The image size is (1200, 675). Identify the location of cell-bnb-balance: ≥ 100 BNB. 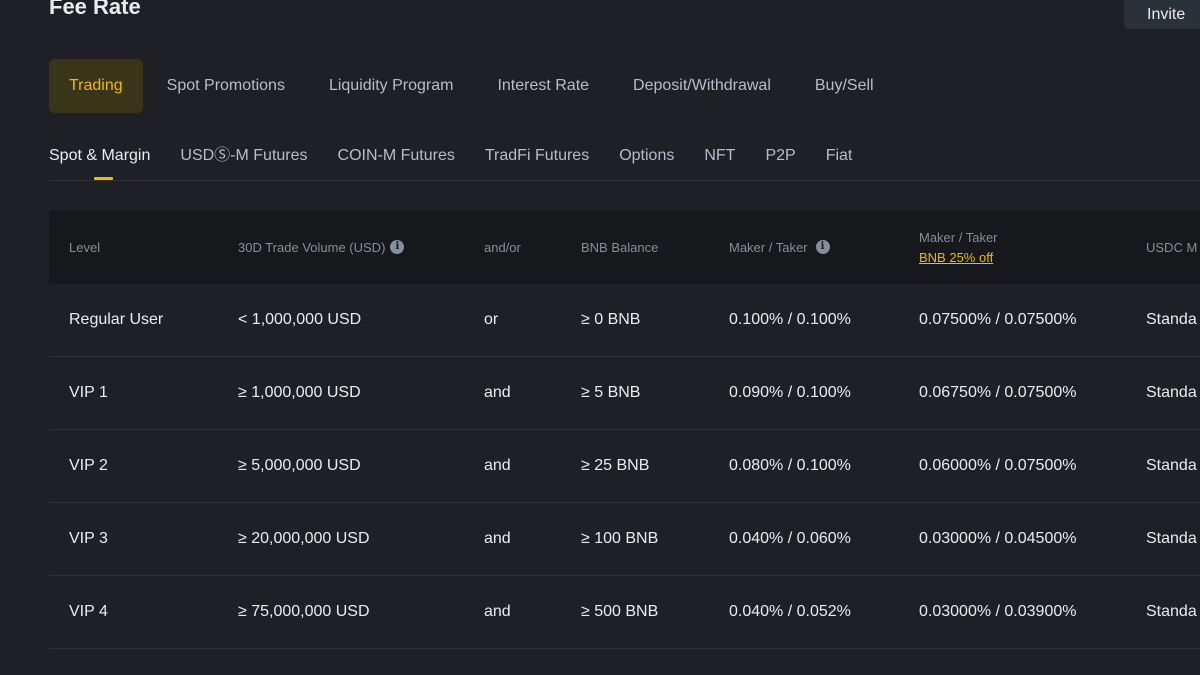
(620, 538).